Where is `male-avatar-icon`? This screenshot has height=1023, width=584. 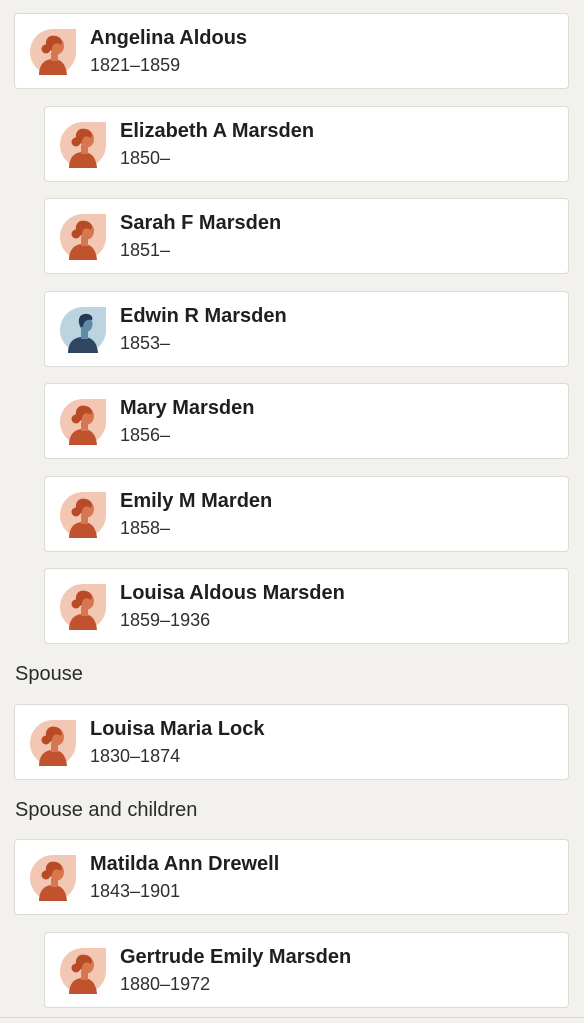
male-avatar-icon is located at coordinates (83, 330).